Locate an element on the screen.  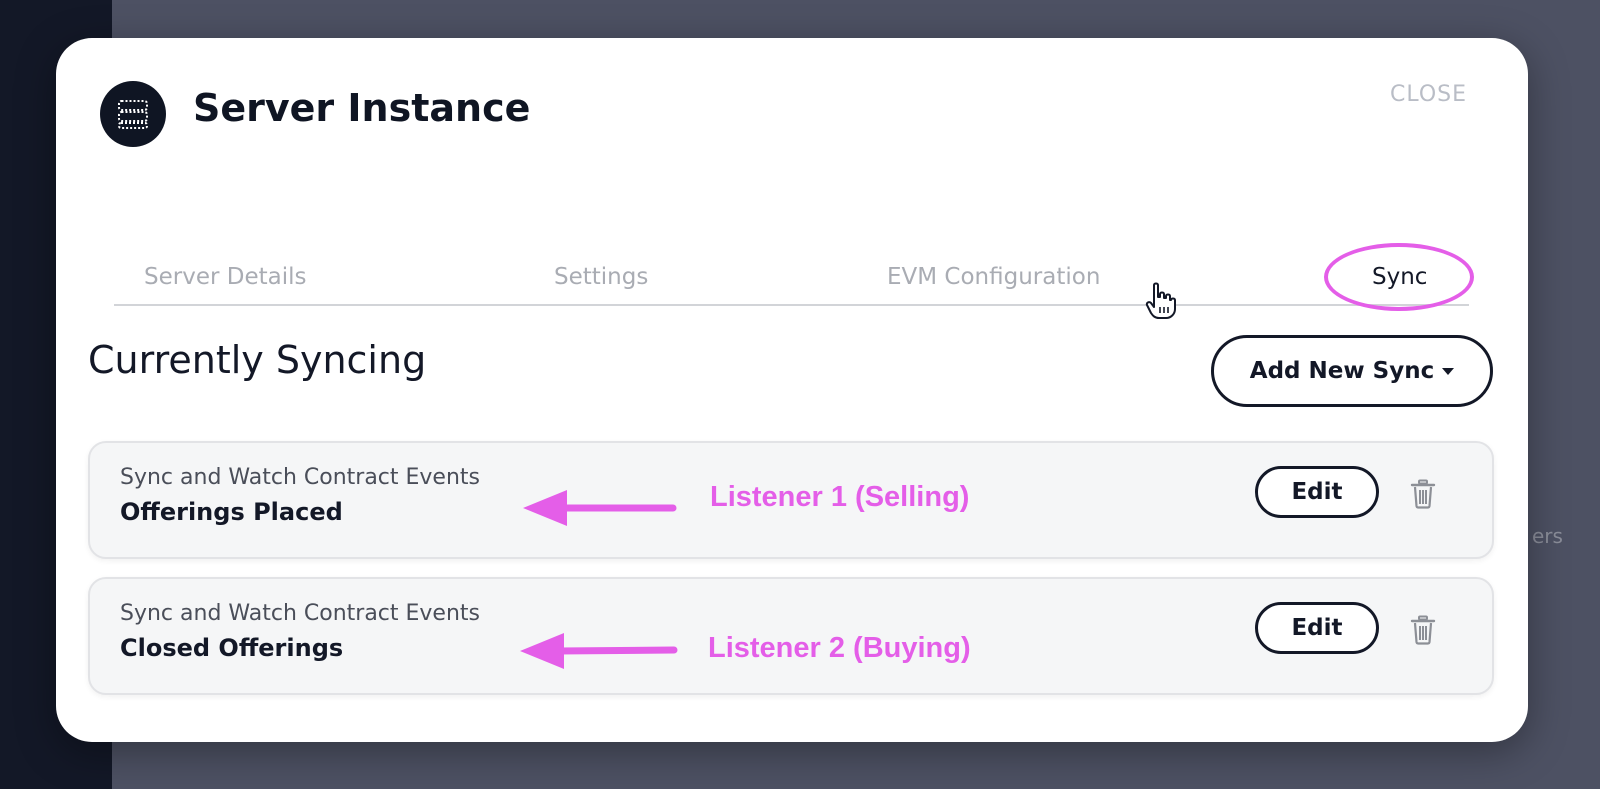
server-icon is located at coordinates (133, 114).